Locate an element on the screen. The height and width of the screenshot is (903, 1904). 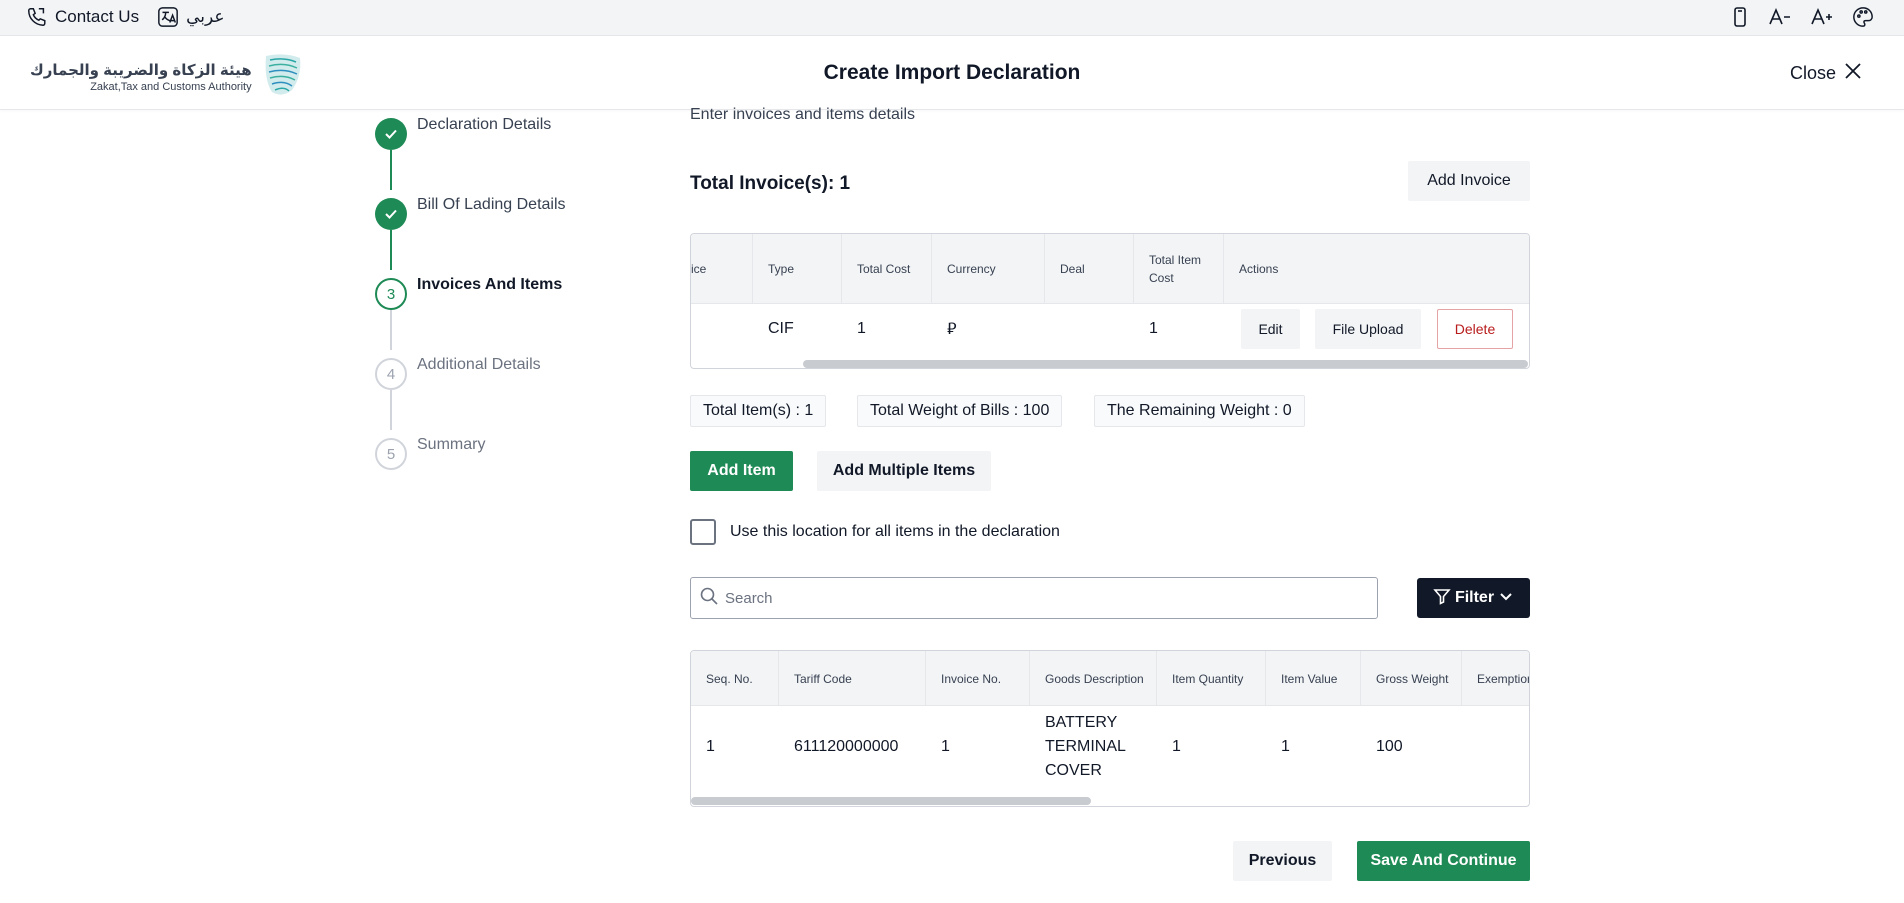
cell-seq-no: 1 is located at coordinates (710, 746).